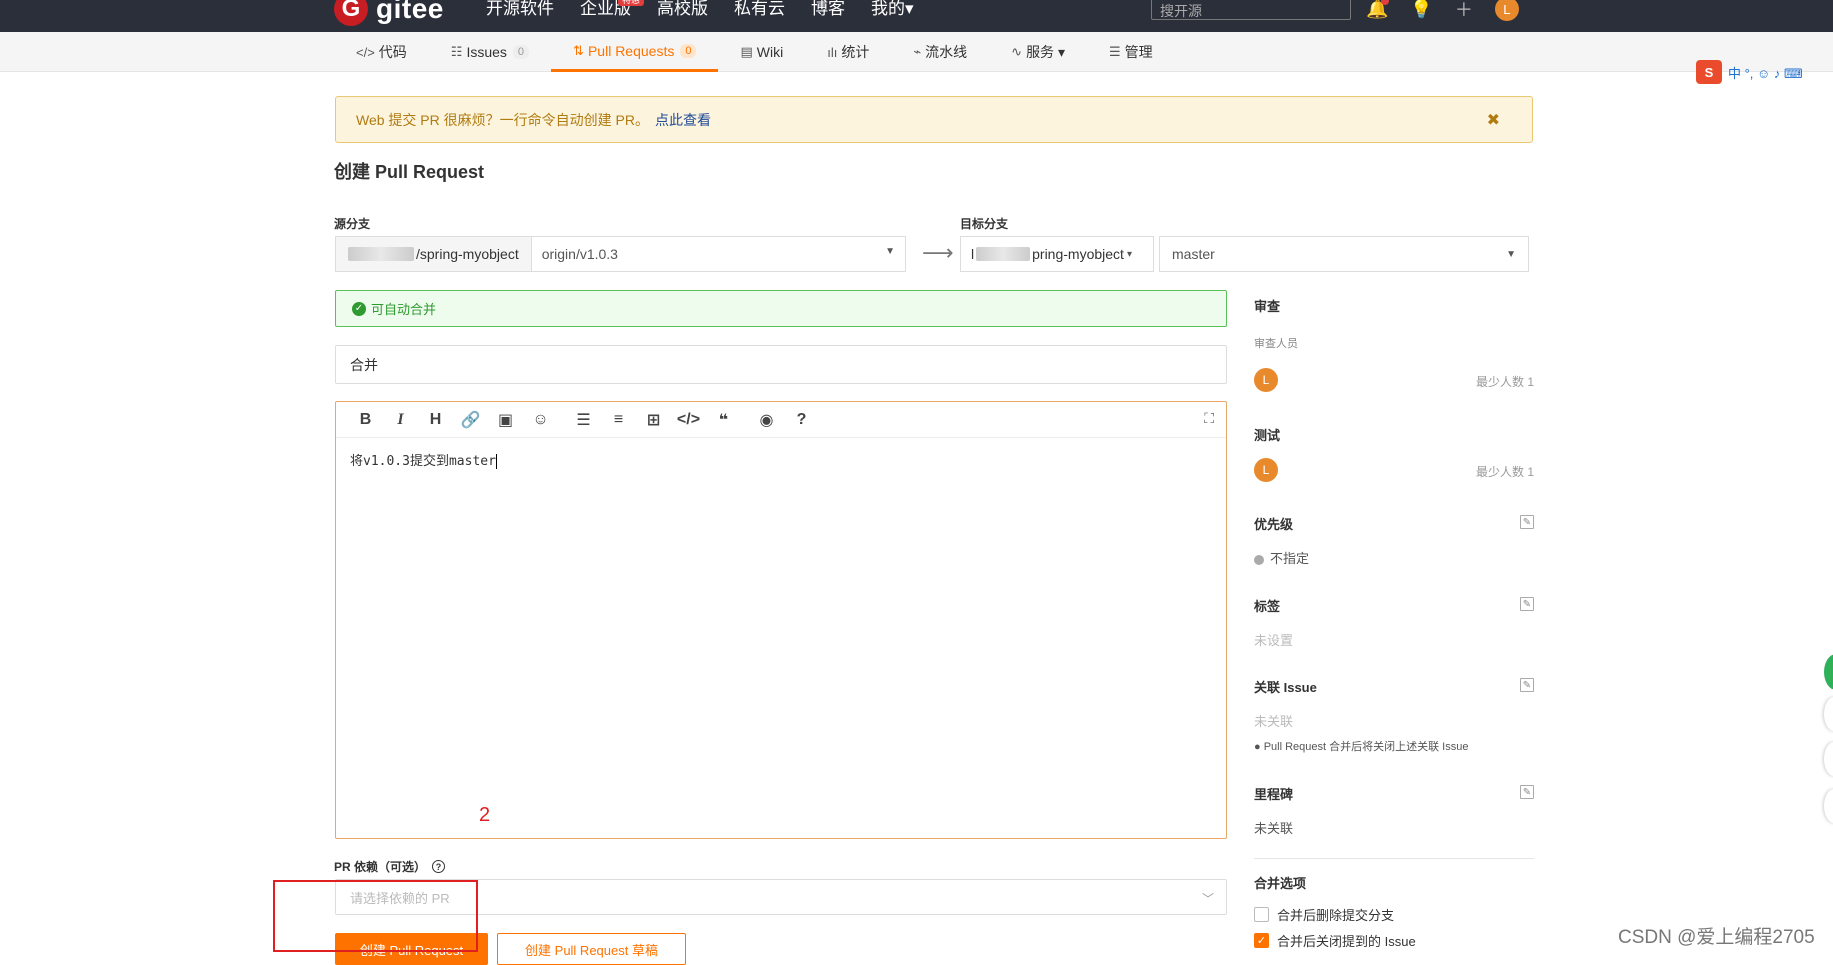 The width and height of the screenshot is (1833, 965). Describe the element at coordinates (392, 52) in the screenshot. I see `tab-label: 代码` at that location.